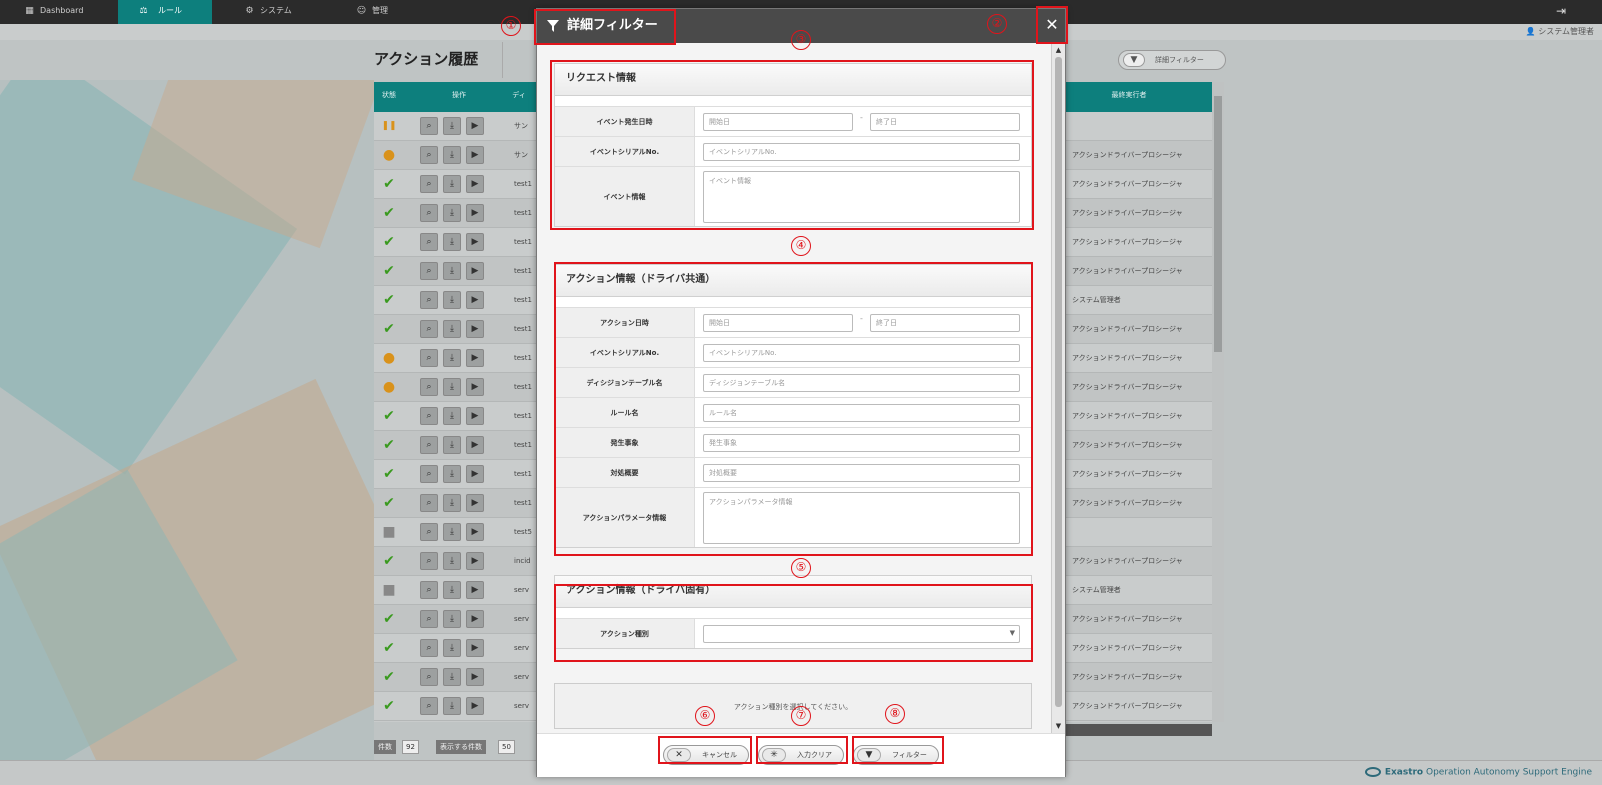 The height and width of the screenshot is (785, 1602). I want to click on highlight-action-common-section, so click(793, 409).